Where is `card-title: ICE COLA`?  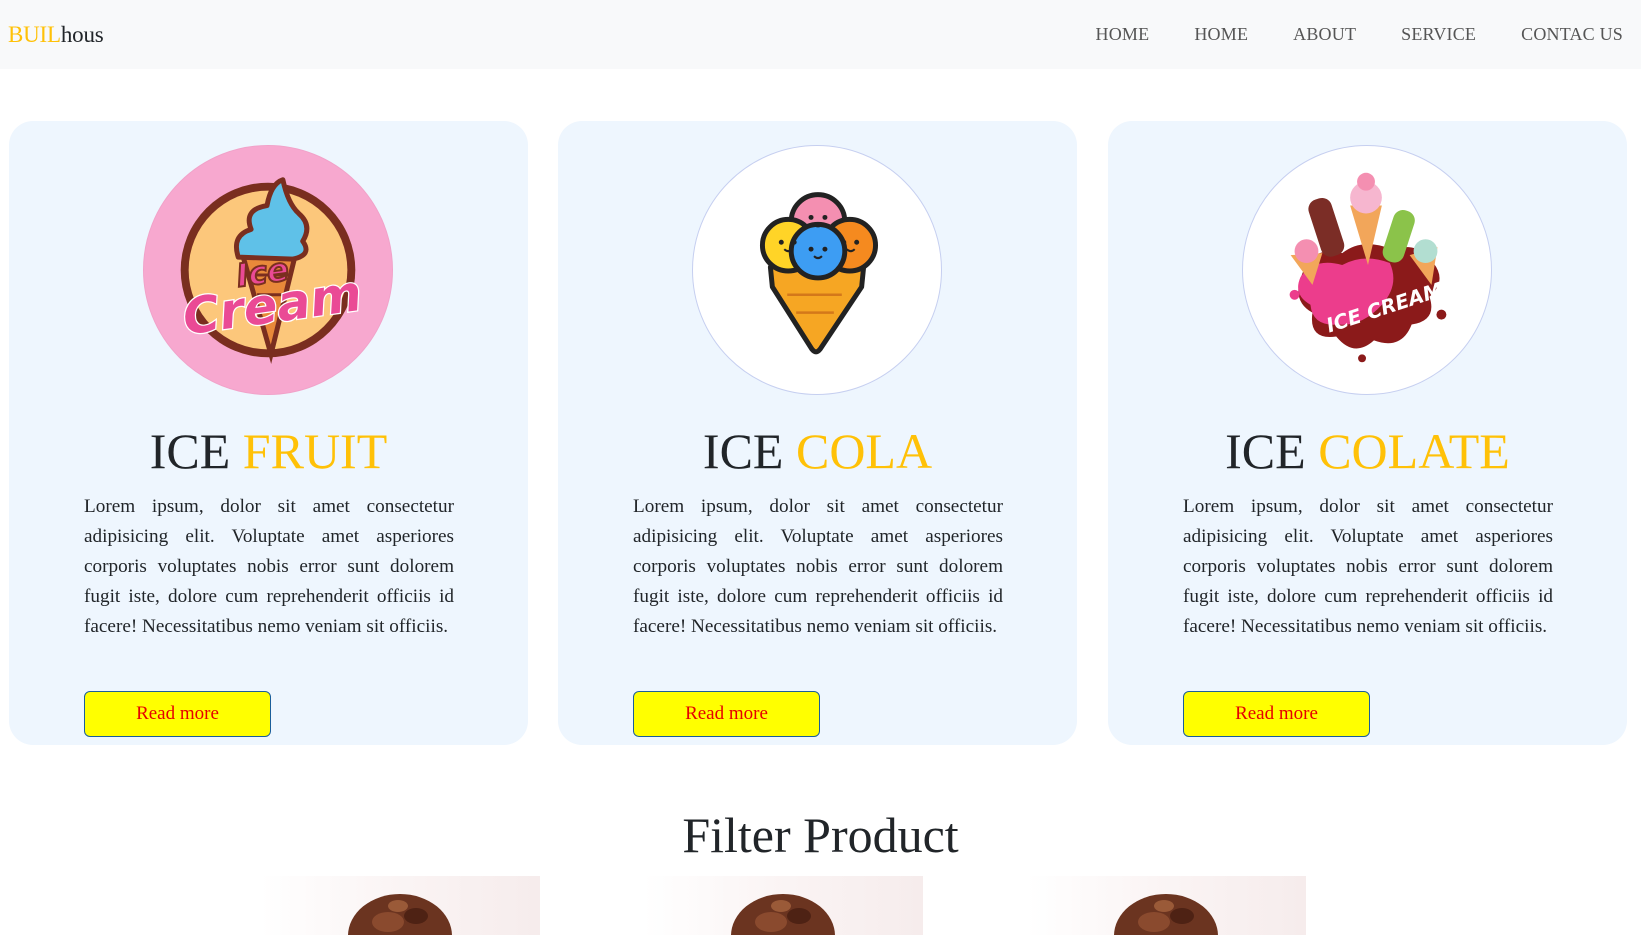 card-title: ICE COLA is located at coordinates (817, 451).